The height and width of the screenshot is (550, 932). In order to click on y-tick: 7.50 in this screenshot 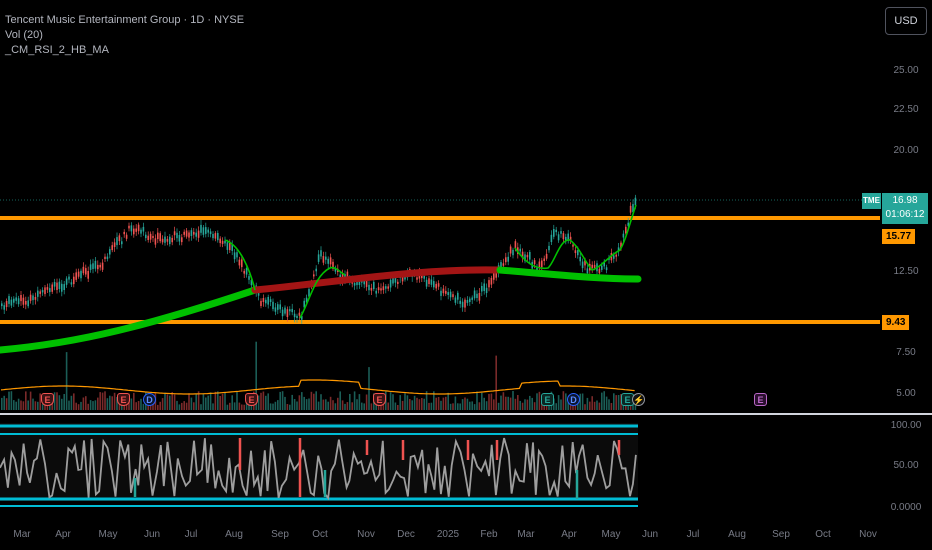, I will do `click(906, 352)`.